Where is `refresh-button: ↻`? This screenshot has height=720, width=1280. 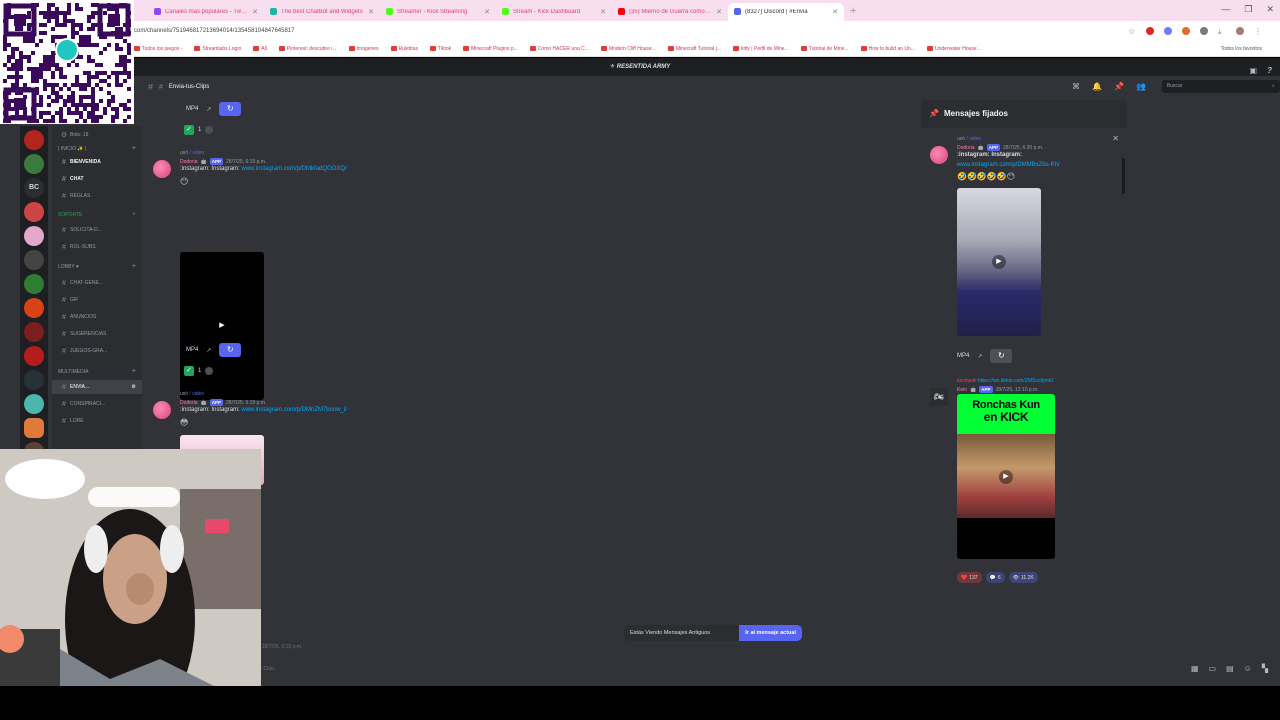
refresh-button: ↻ is located at coordinates (230, 350).